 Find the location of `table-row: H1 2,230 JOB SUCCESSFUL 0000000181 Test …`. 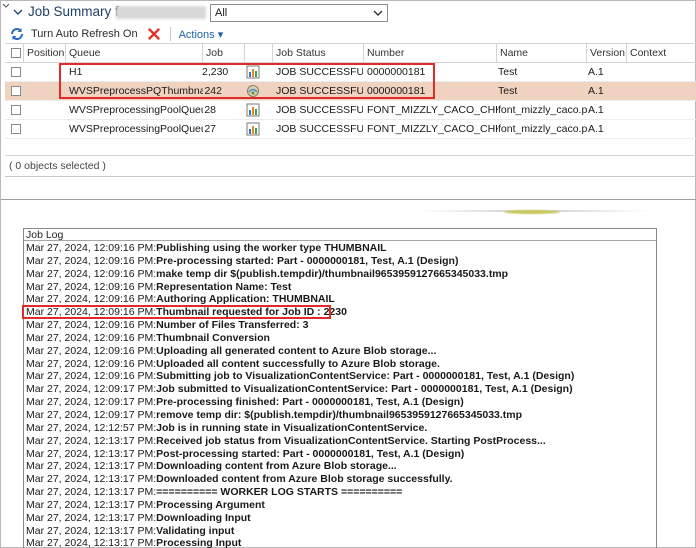

table-row: H1 2,230 JOB SUCCESSFUL 0000000181 Test … is located at coordinates (350, 72).